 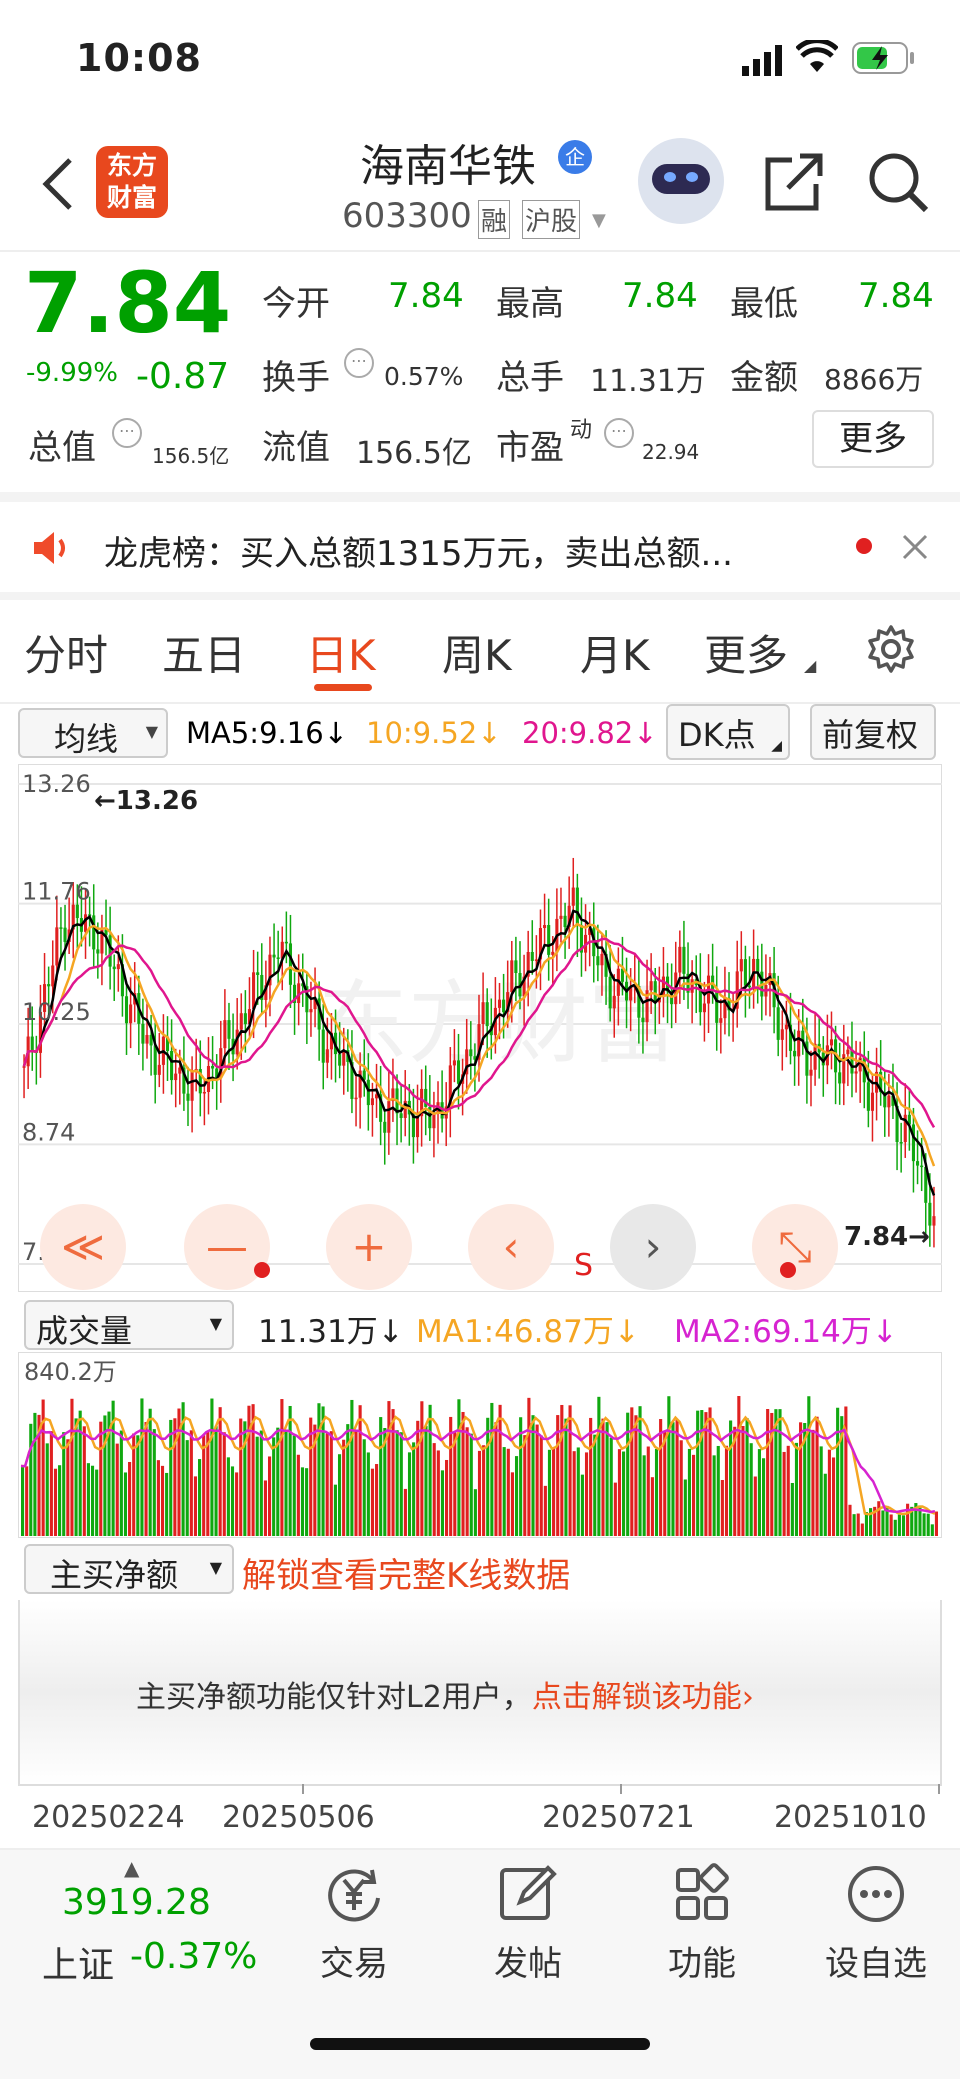 I want to click on tab-weekly-k: 周K, so click(x=477, y=652).